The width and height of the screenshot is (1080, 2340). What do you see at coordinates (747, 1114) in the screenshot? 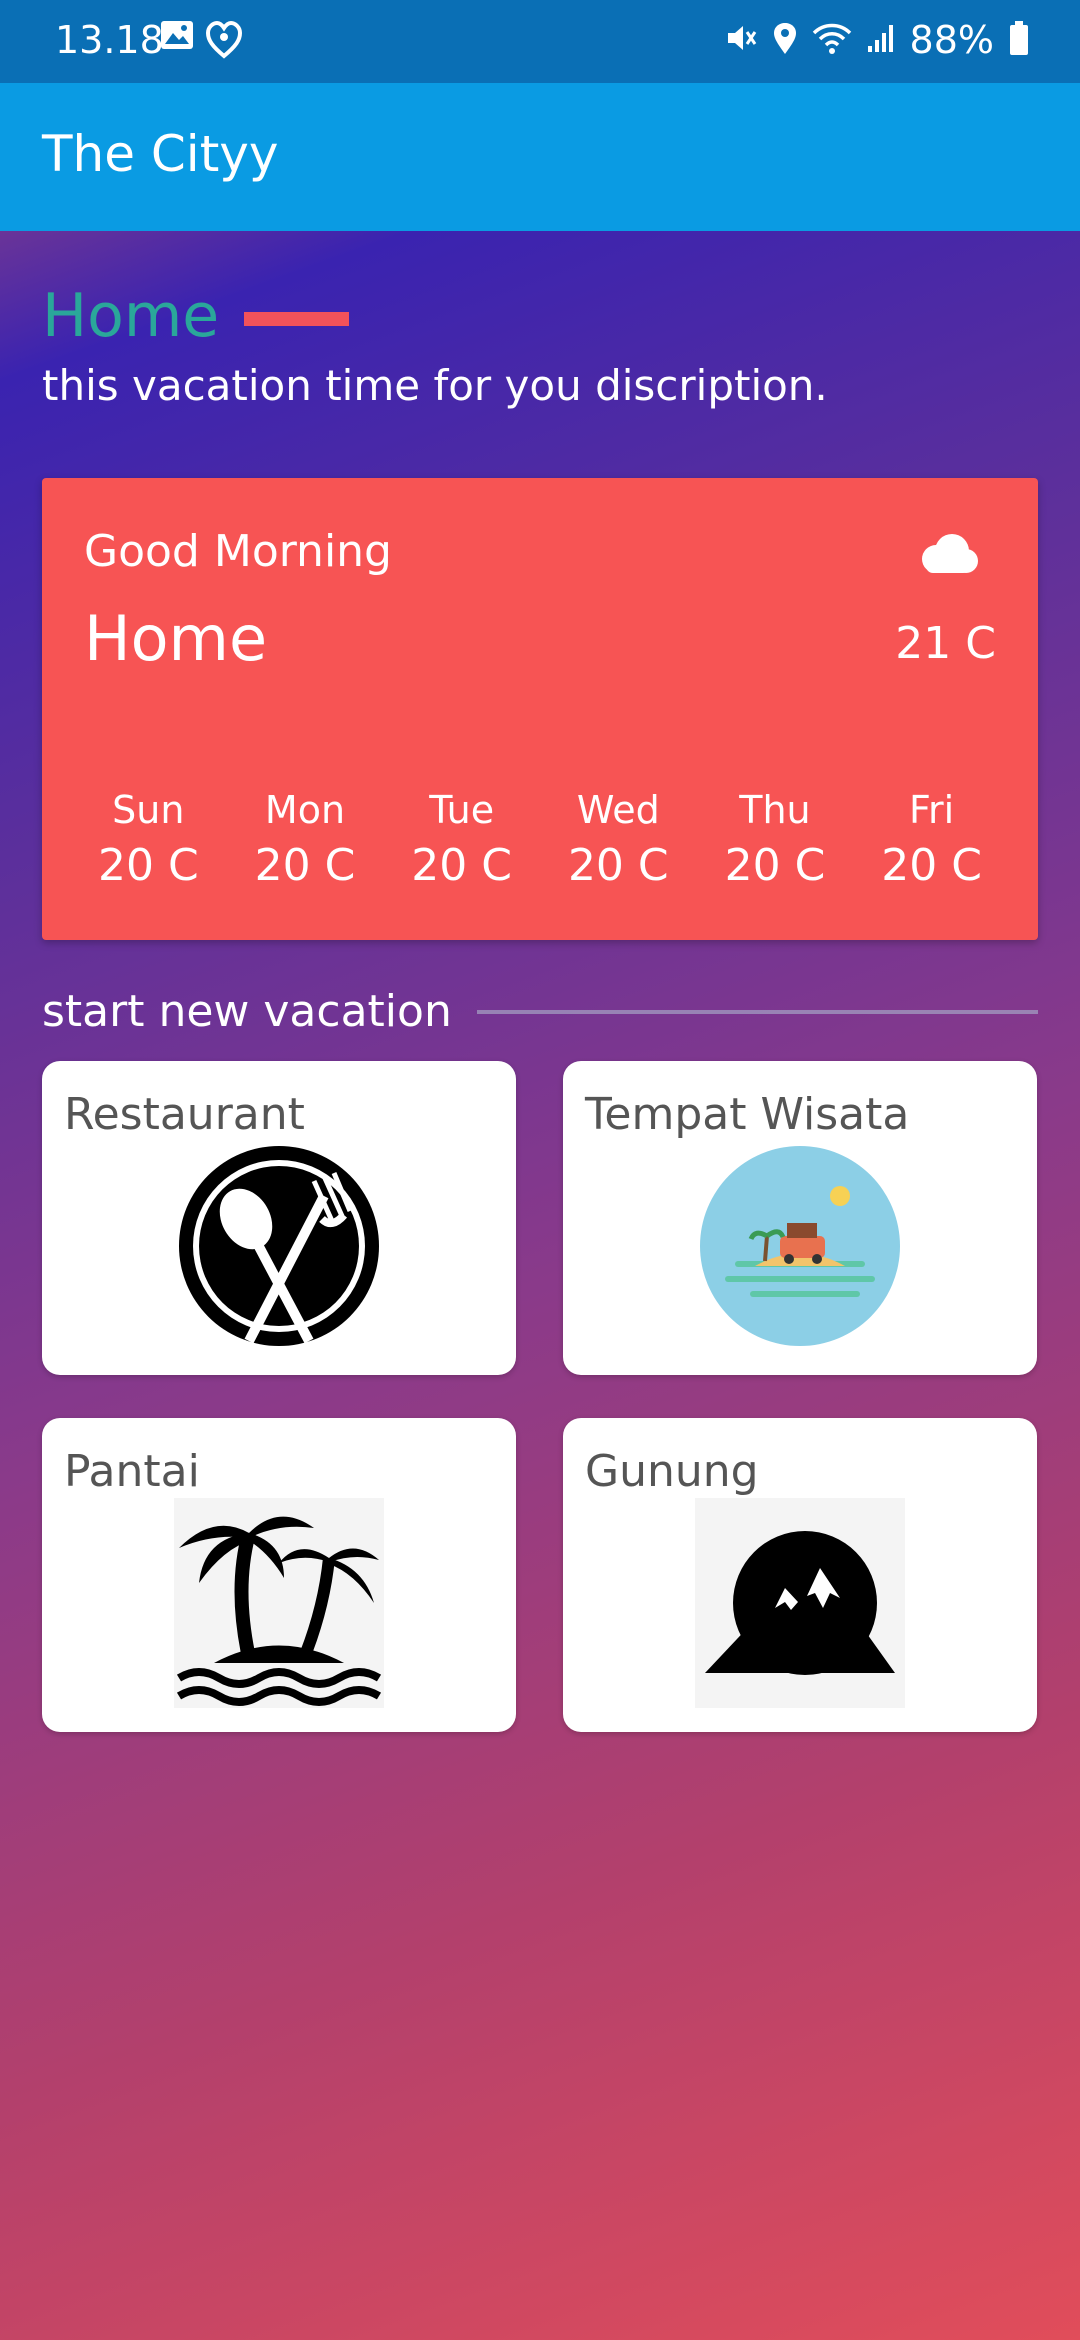
I see `category-label: Tempat Wisata` at bounding box center [747, 1114].